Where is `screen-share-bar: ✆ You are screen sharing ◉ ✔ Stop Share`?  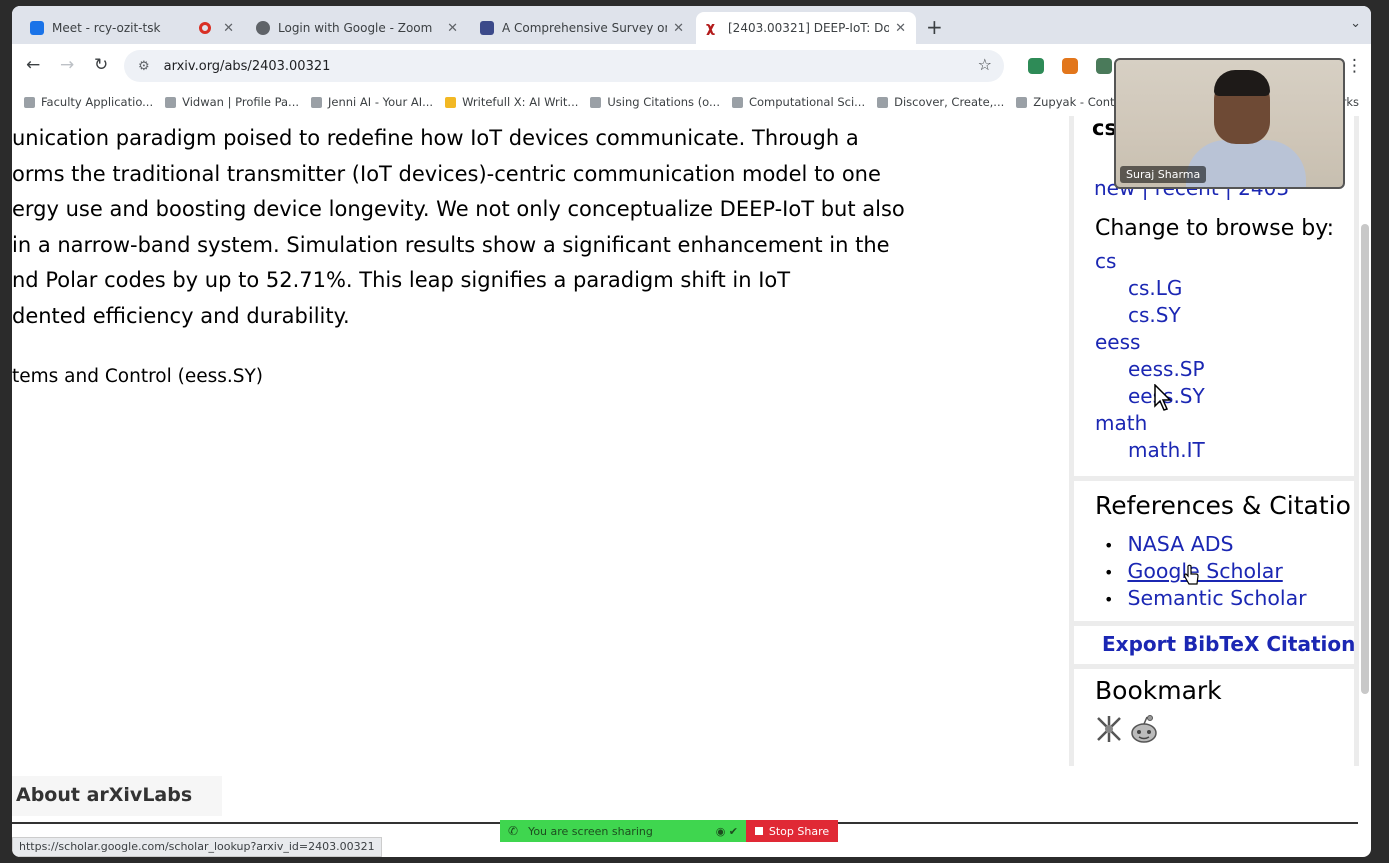 screen-share-bar: ✆ You are screen sharing ◉ ✔ Stop Share is located at coordinates (669, 831).